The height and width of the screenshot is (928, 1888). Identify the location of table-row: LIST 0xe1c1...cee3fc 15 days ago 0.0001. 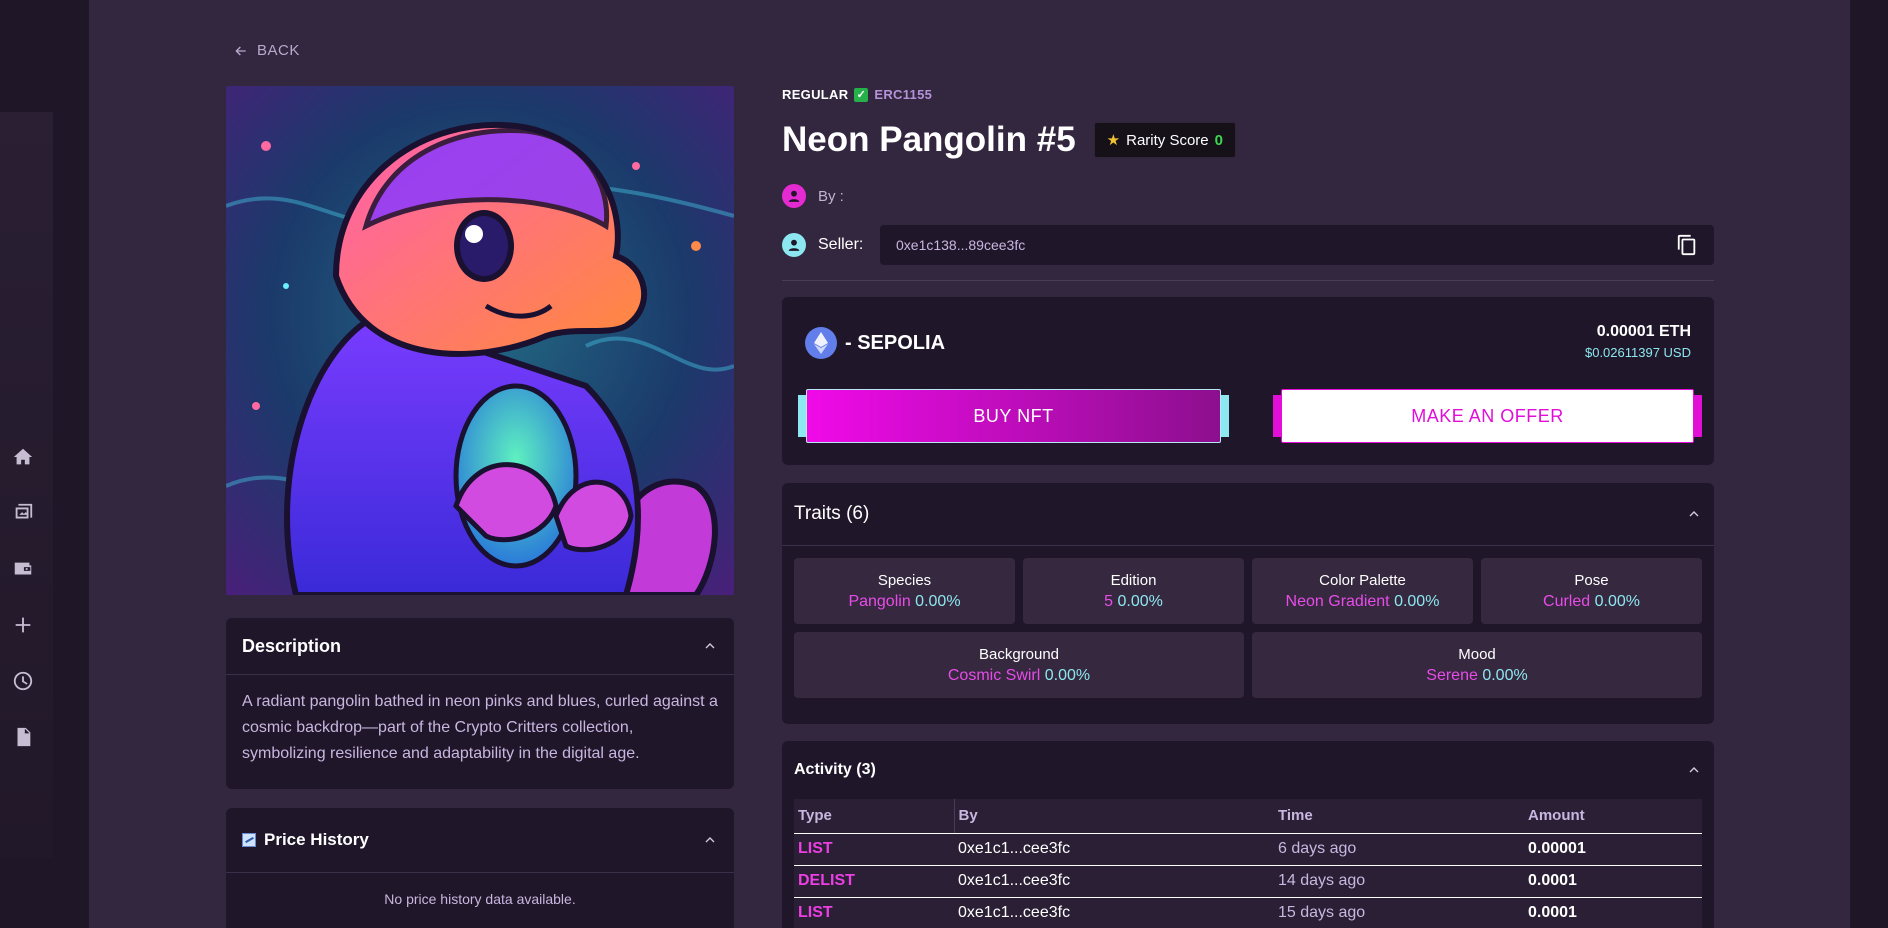
(1248, 912).